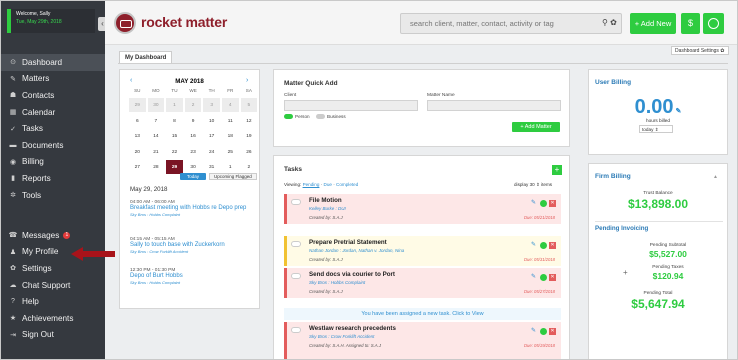 The width and height of the screenshot is (738, 360). I want to click on timer-icon, so click(713, 23).